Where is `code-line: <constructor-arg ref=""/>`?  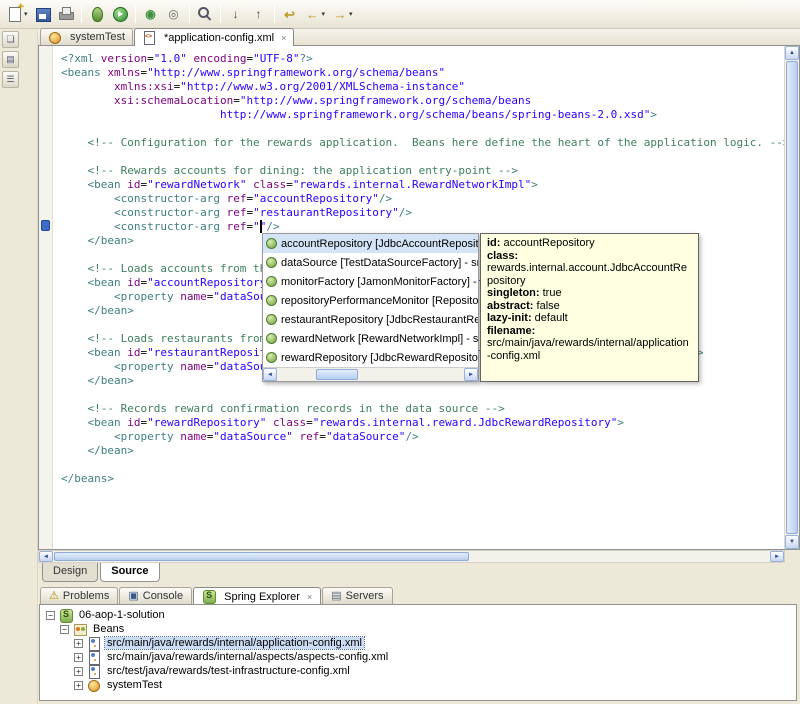 code-line: <constructor-arg ref=""/> is located at coordinates (422, 227).